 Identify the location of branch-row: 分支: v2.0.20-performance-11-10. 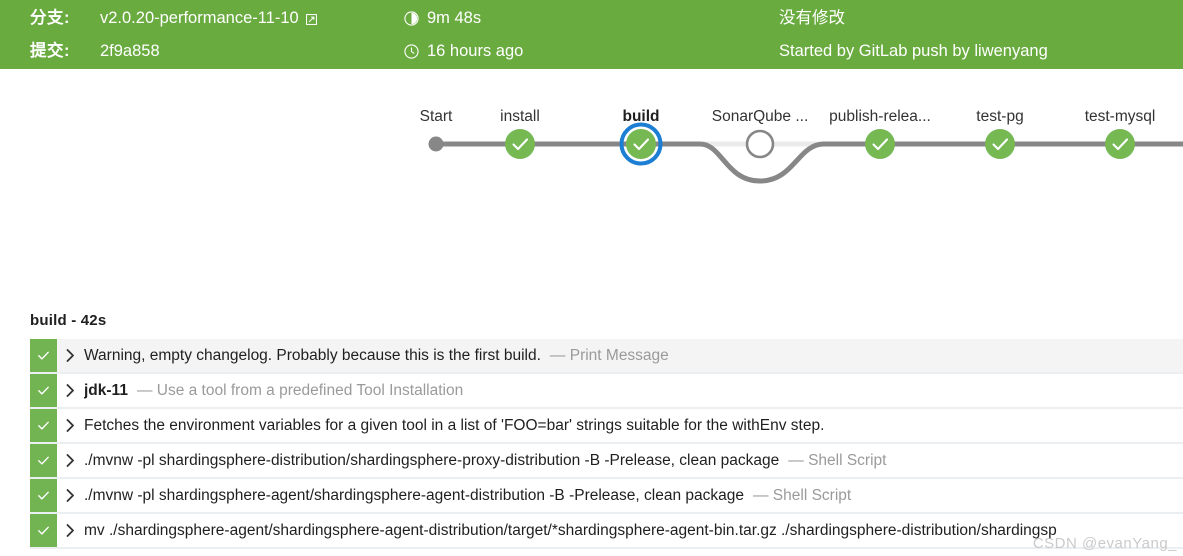
(173, 18).